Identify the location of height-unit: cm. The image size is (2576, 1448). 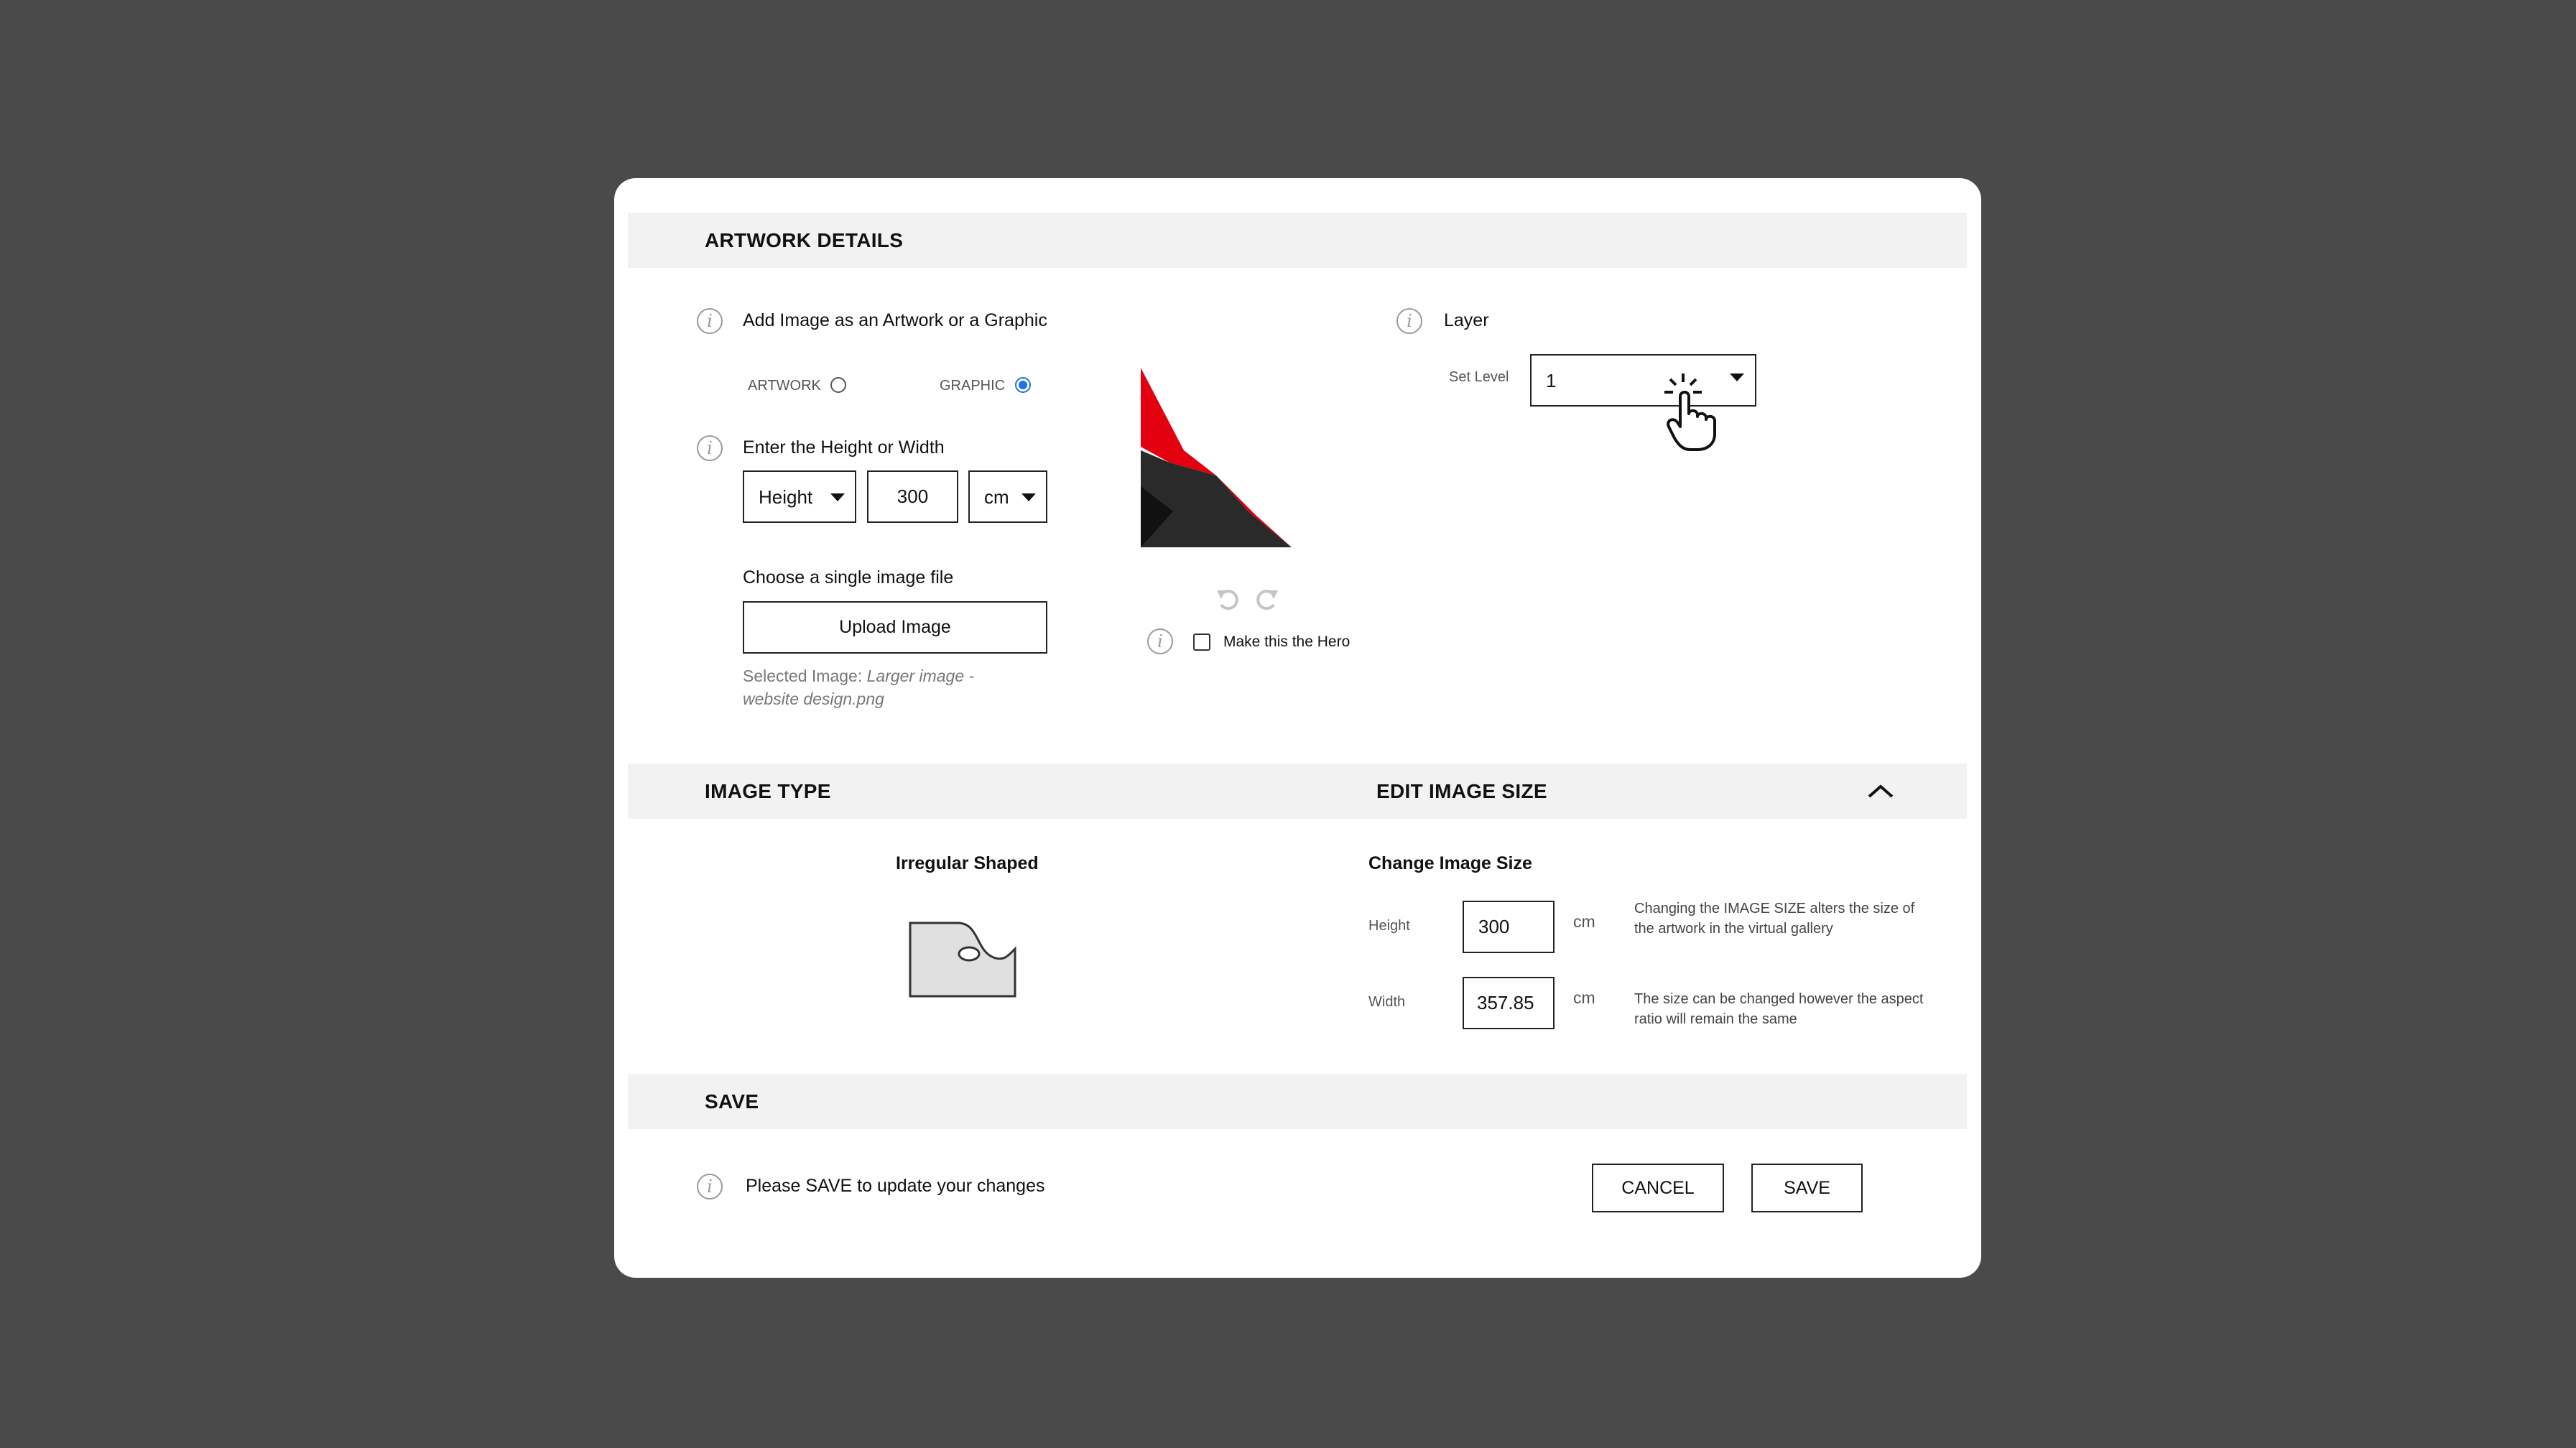
(1584, 921).